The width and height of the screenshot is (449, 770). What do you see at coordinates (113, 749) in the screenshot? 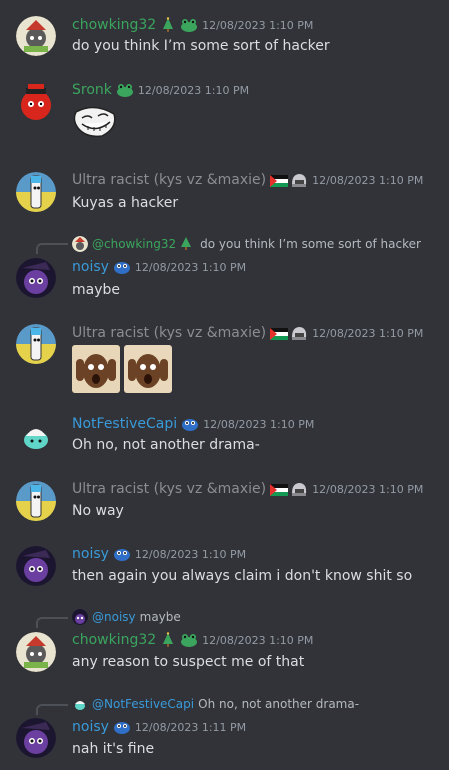
I see `message-text: nah it's fine` at bounding box center [113, 749].